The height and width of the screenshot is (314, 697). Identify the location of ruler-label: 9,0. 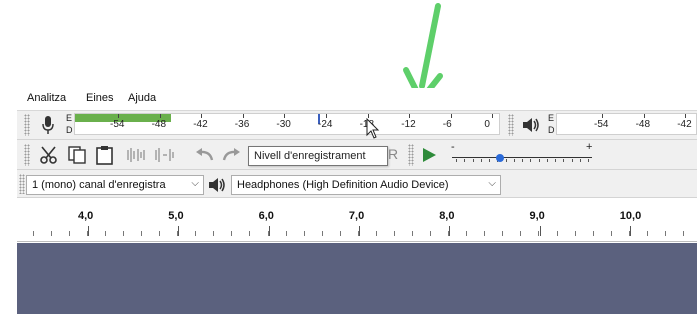
(537, 216).